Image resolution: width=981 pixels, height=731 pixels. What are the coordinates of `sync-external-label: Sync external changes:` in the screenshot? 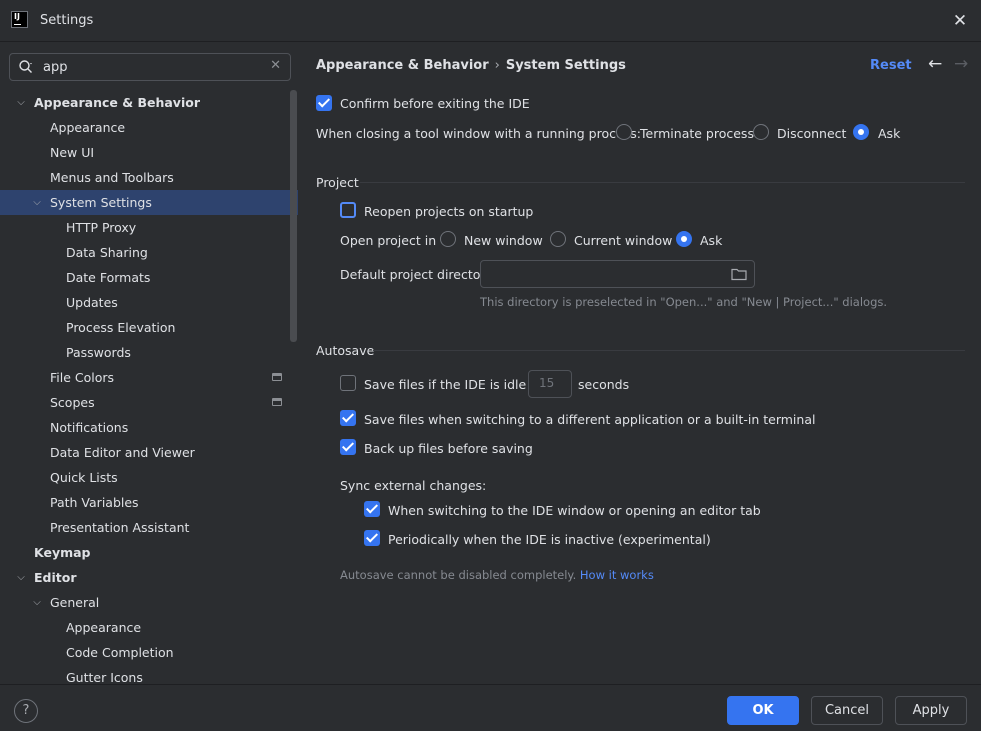 It's located at (413, 485).